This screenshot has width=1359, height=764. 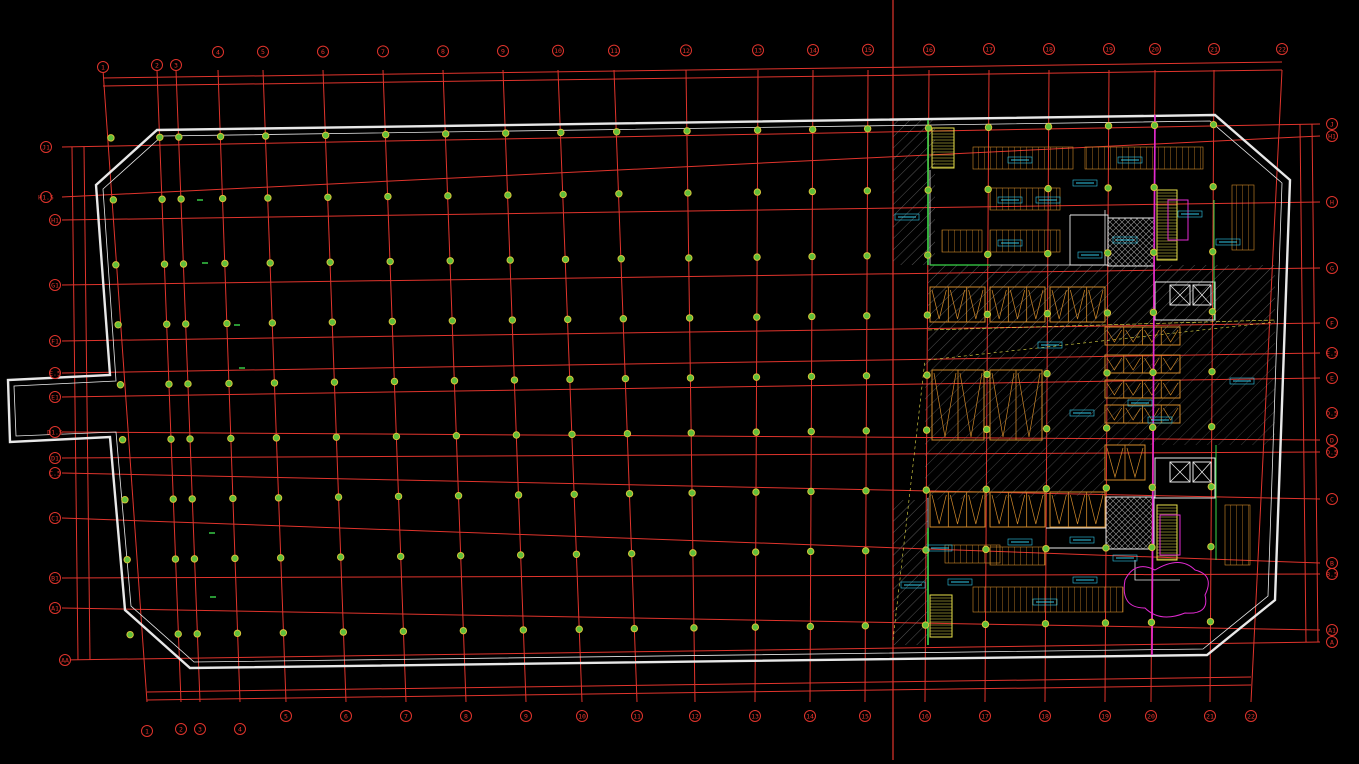 What do you see at coordinates (1251, 716) in the screenshot?
I see `axis-bubble-bottom: 22` at bounding box center [1251, 716].